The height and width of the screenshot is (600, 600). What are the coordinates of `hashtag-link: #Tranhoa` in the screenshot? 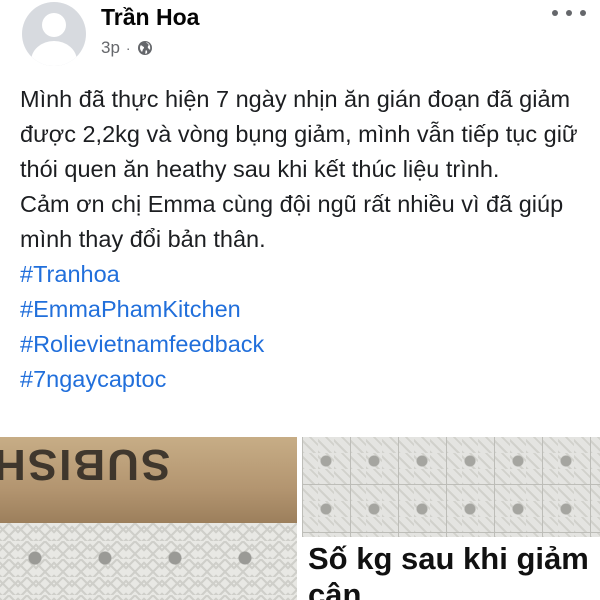 It's located at (306, 274).